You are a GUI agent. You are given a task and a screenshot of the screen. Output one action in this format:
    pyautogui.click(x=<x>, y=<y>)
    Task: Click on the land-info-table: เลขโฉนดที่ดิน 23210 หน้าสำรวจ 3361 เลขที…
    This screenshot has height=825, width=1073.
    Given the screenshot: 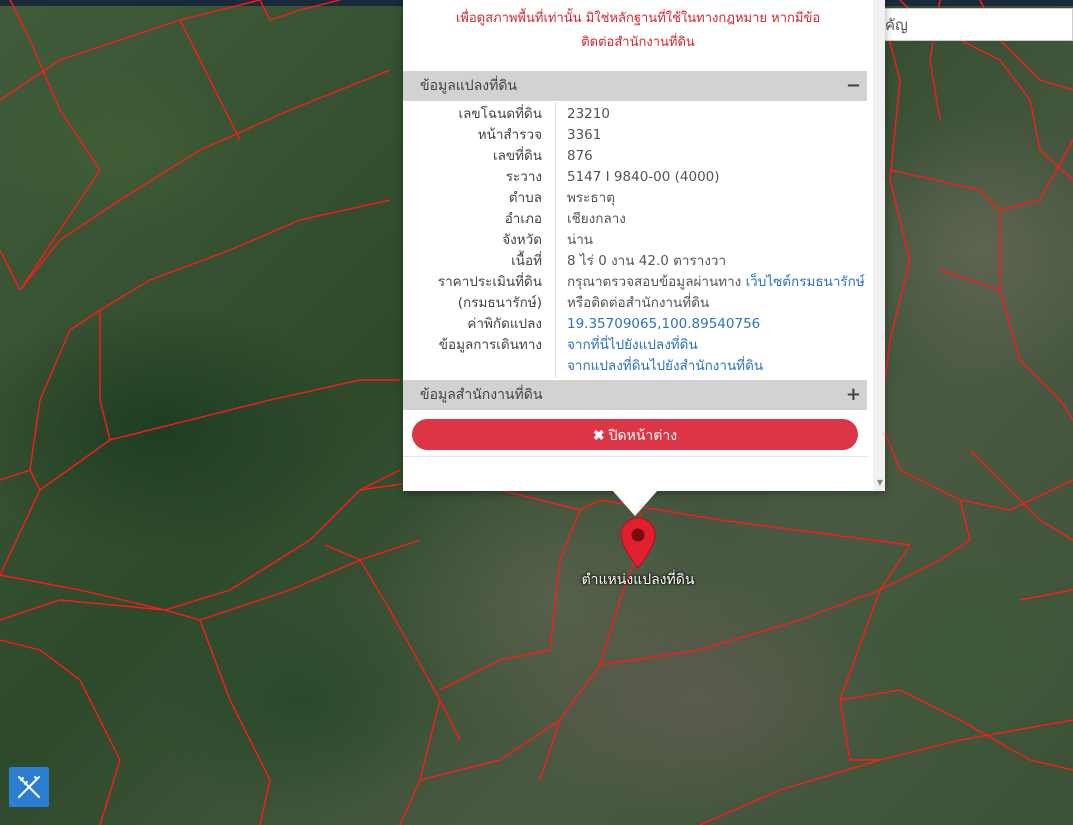 What is the action you would take?
    pyautogui.click(x=635, y=240)
    